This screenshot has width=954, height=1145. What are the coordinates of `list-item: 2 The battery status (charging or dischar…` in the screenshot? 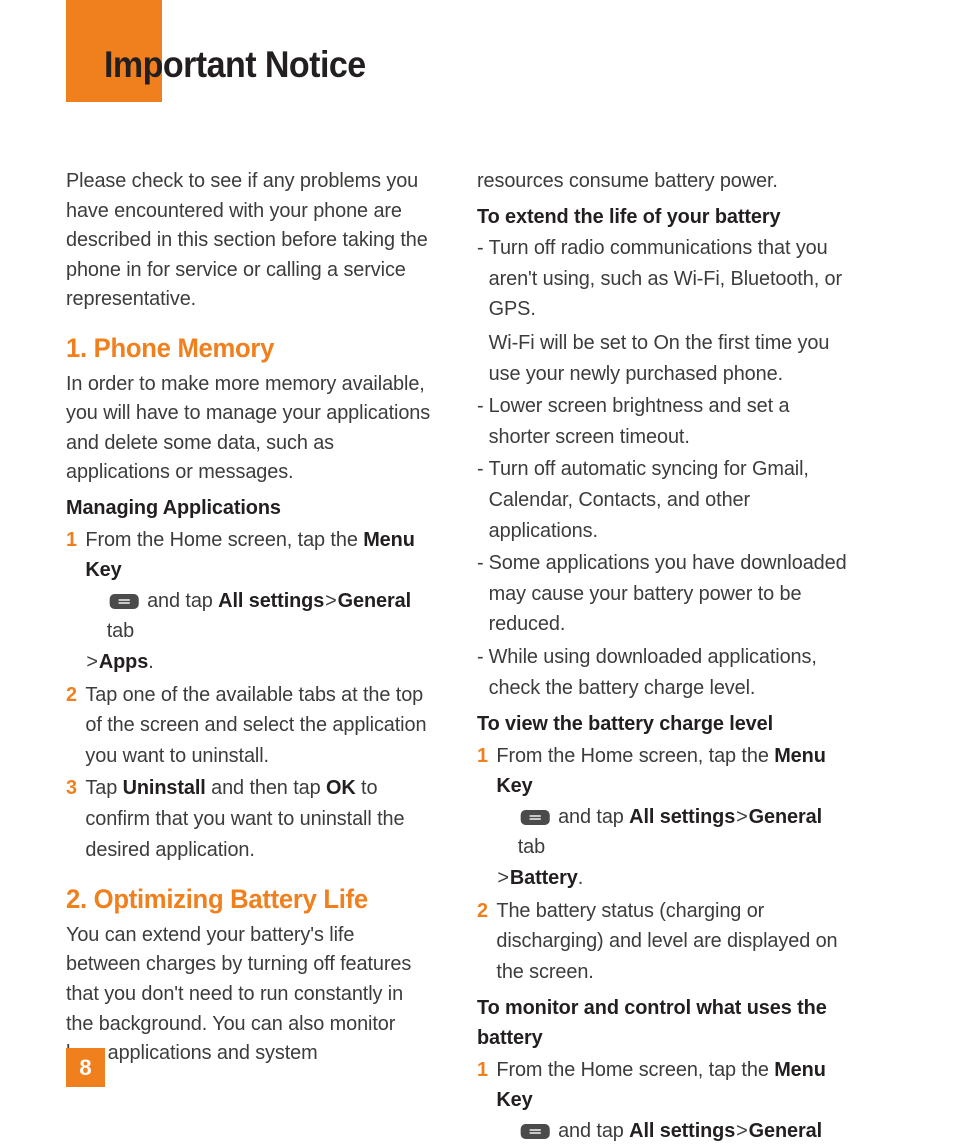 It's located at (663, 942).